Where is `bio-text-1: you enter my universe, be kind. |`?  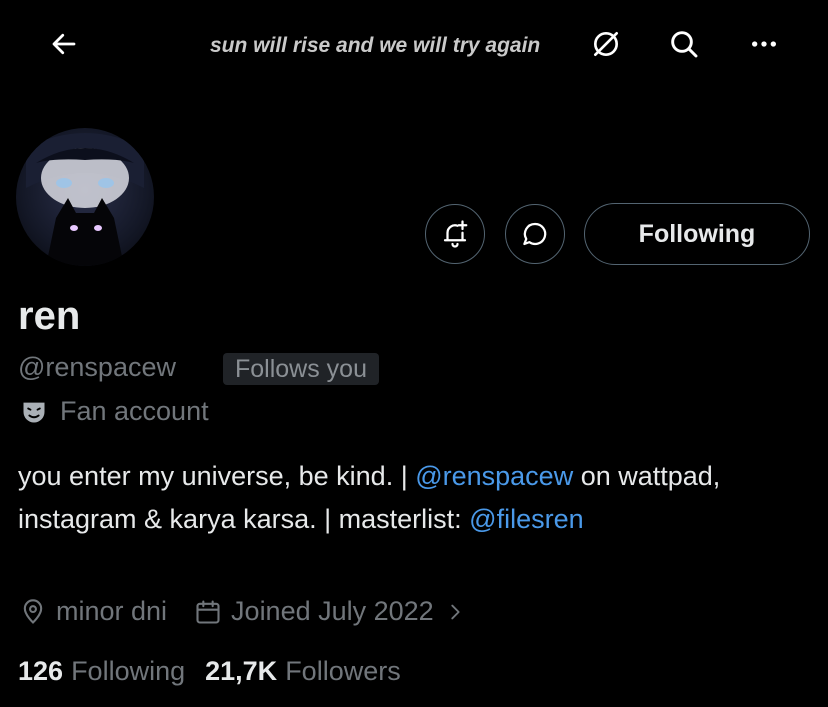 bio-text-1: you enter my universe, be kind. | is located at coordinates (217, 476).